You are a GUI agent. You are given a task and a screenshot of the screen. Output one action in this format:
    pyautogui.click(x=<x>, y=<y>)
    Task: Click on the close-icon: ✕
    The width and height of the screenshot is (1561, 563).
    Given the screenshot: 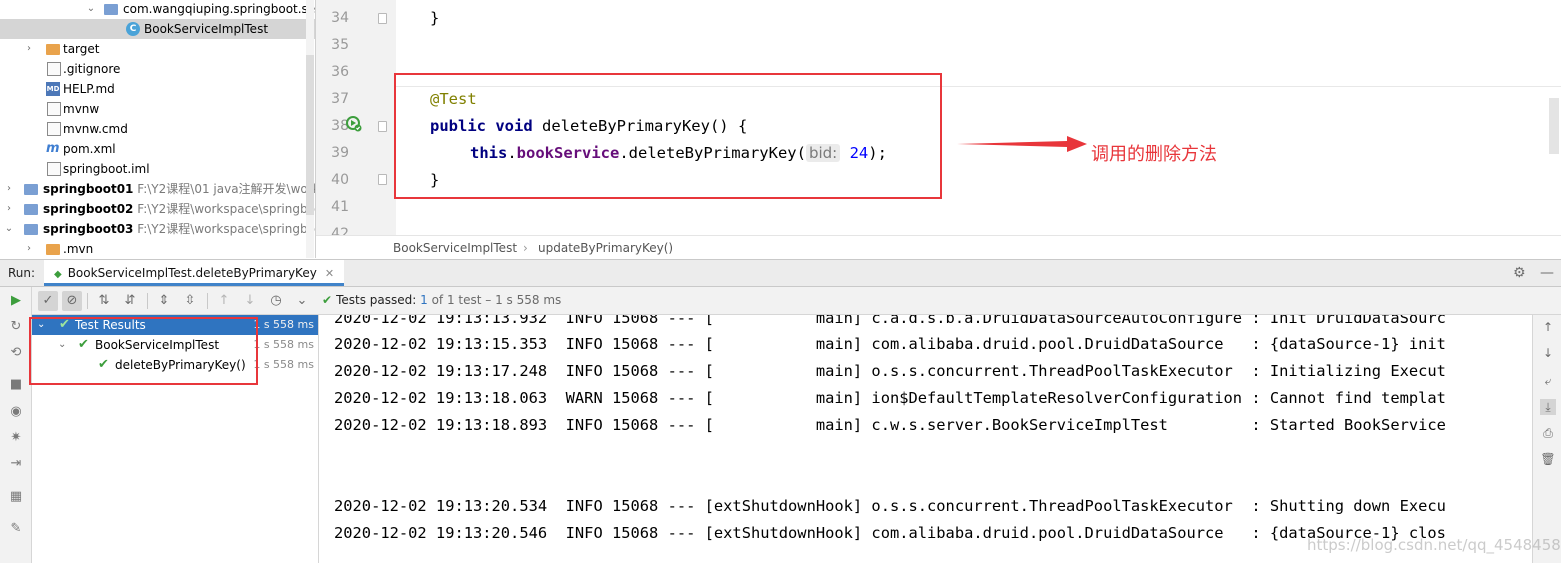 What is the action you would take?
    pyautogui.click(x=329, y=273)
    